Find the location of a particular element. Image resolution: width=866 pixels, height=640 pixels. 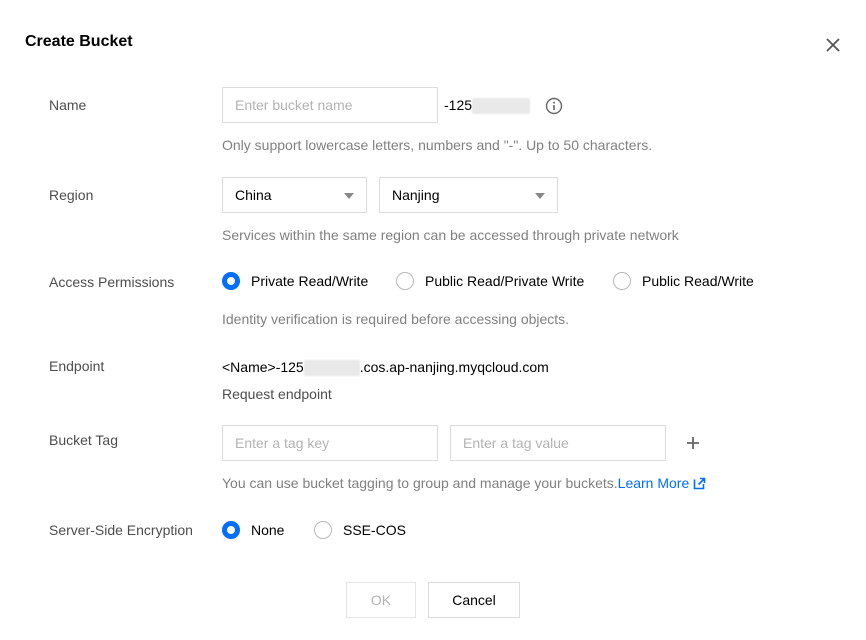

name-label: Name is located at coordinates (68, 105).